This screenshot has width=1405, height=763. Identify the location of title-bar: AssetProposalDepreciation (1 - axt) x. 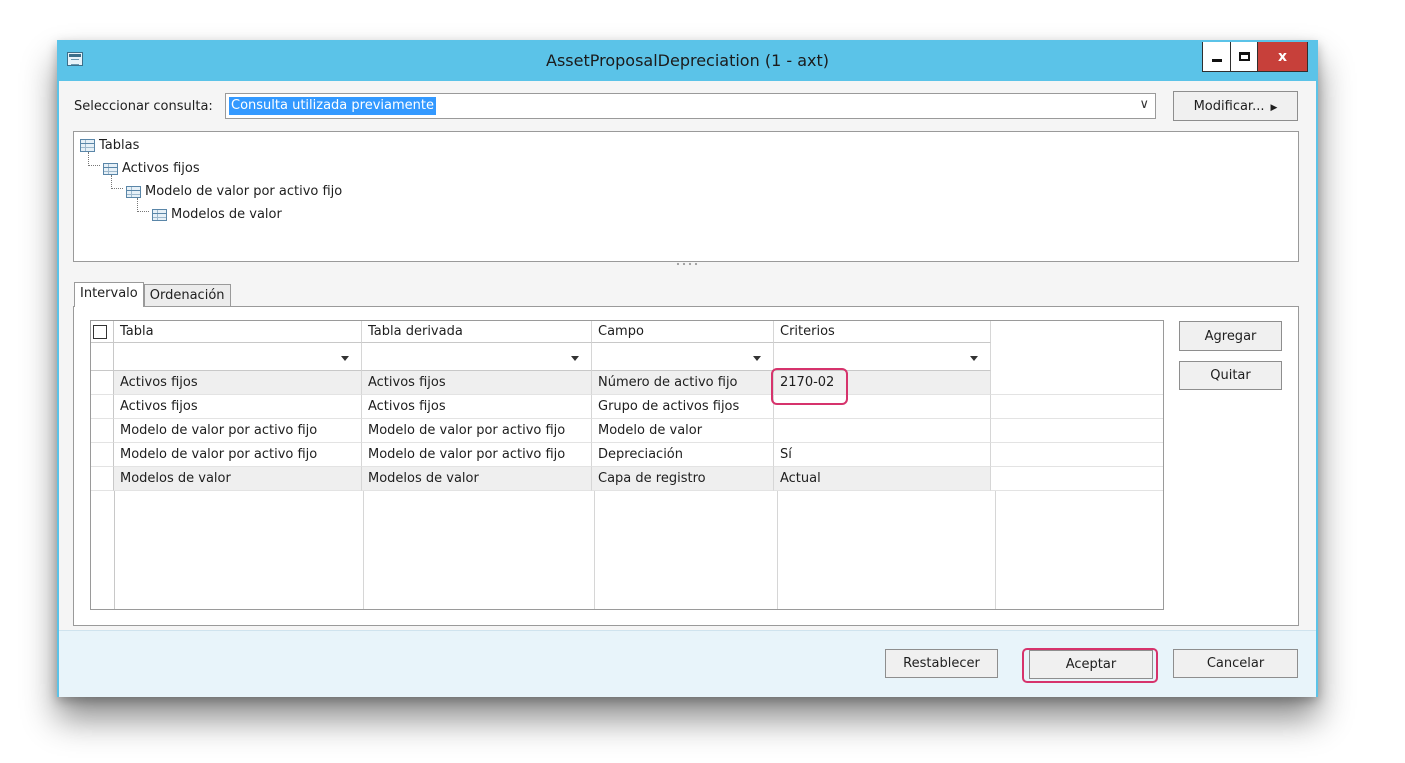
(687, 61).